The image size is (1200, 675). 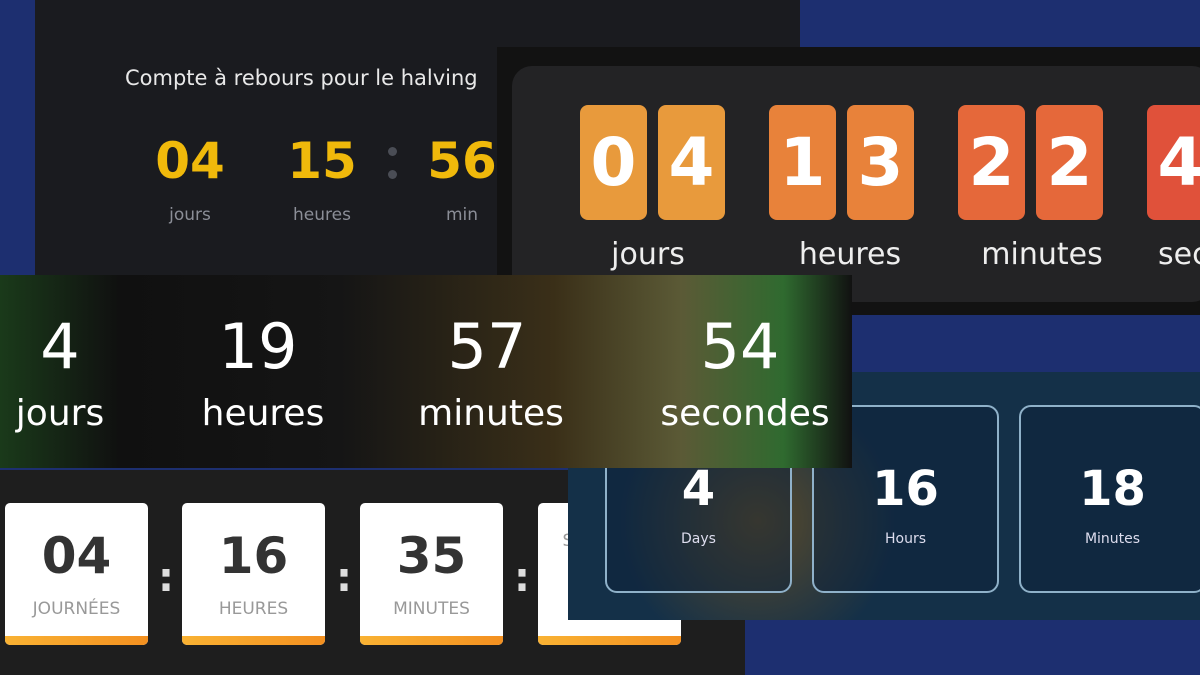 I want to click on minutes-label: MINUTES, so click(x=431, y=609).